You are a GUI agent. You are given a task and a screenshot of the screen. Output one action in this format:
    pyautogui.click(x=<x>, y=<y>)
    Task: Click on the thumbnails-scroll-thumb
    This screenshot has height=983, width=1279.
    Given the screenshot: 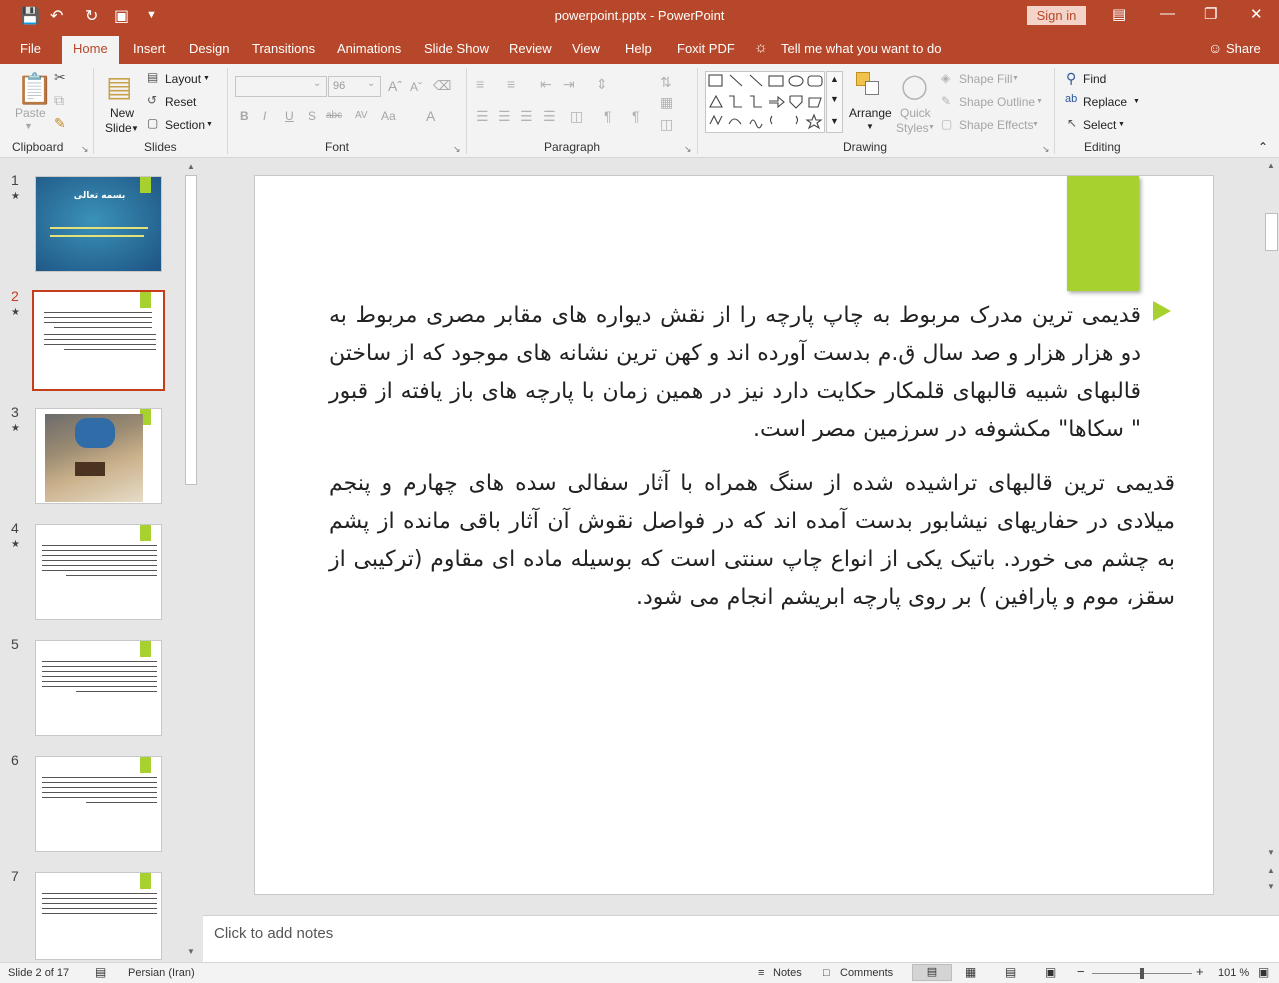 What is the action you would take?
    pyautogui.click(x=191, y=330)
    